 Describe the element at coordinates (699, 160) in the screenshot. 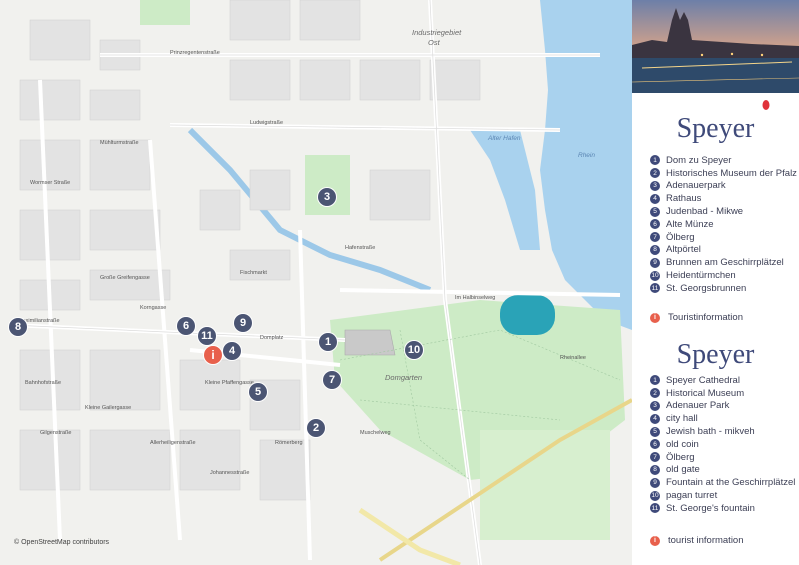

I see `legend-item-label: Dom zu Speyer` at that location.